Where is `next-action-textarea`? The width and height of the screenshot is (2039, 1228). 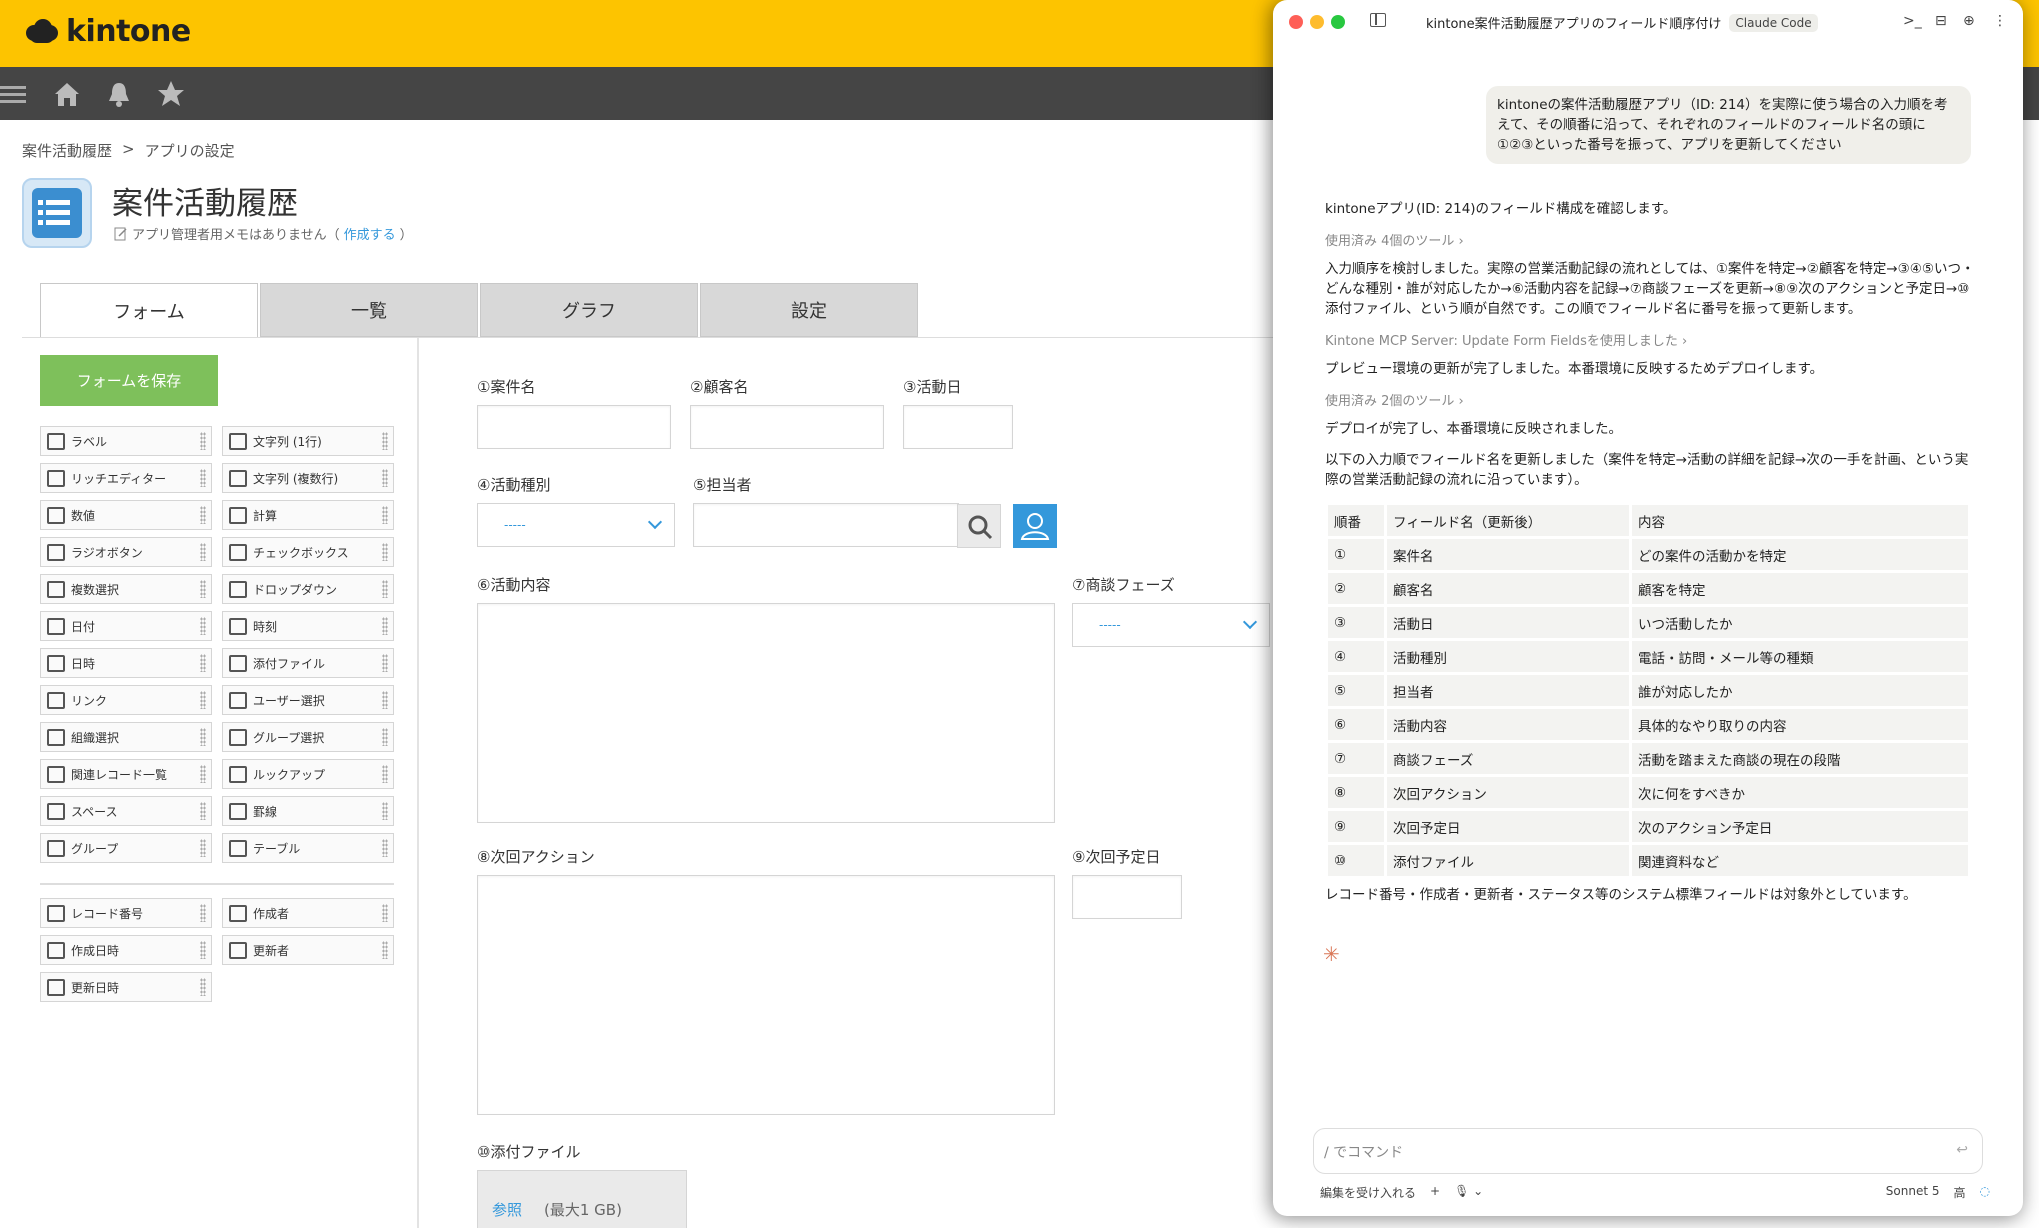
next-action-textarea is located at coordinates (766, 995).